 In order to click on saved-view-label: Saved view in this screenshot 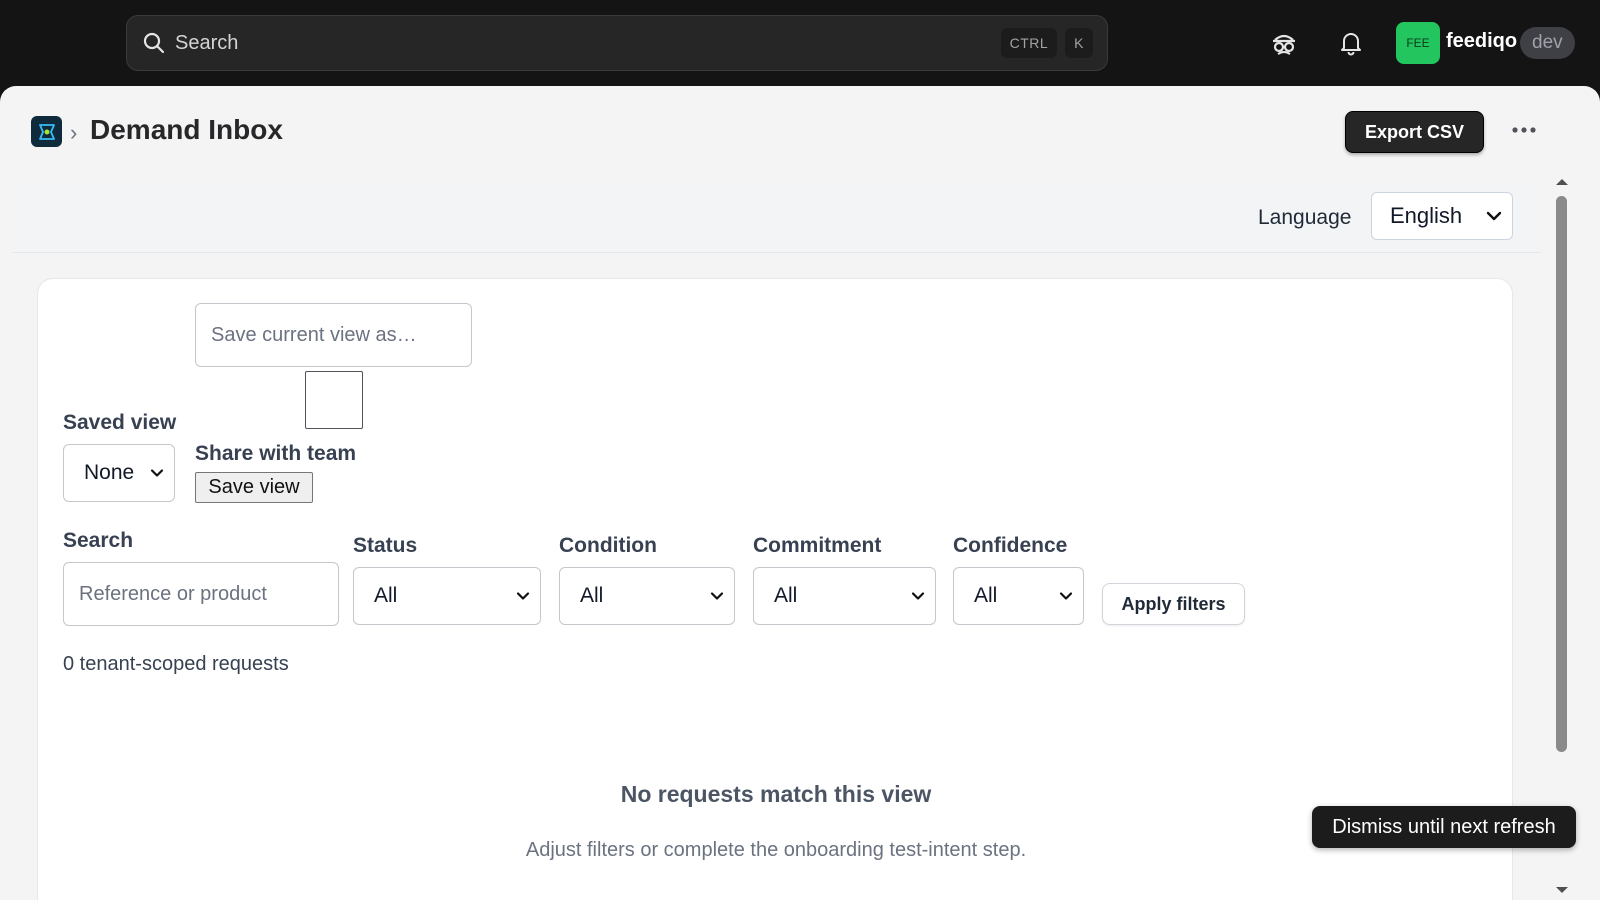, I will do `click(120, 422)`.